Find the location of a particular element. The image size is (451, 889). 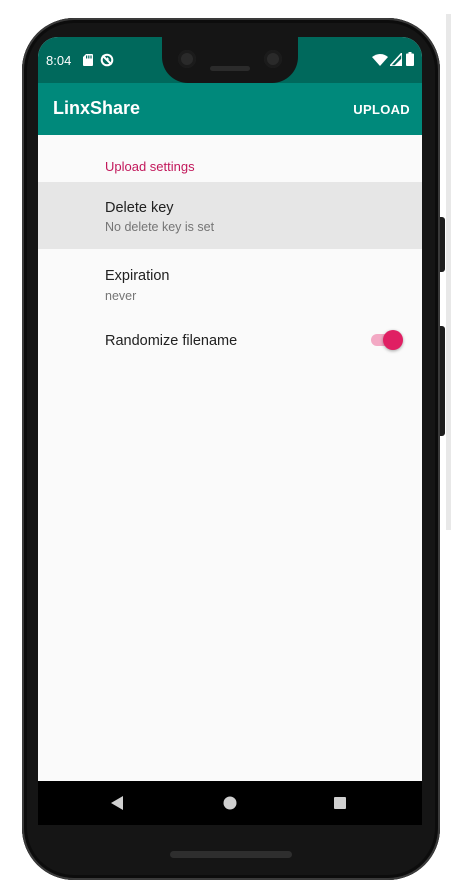

earpiece-speaker is located at coordinates (230, 68).